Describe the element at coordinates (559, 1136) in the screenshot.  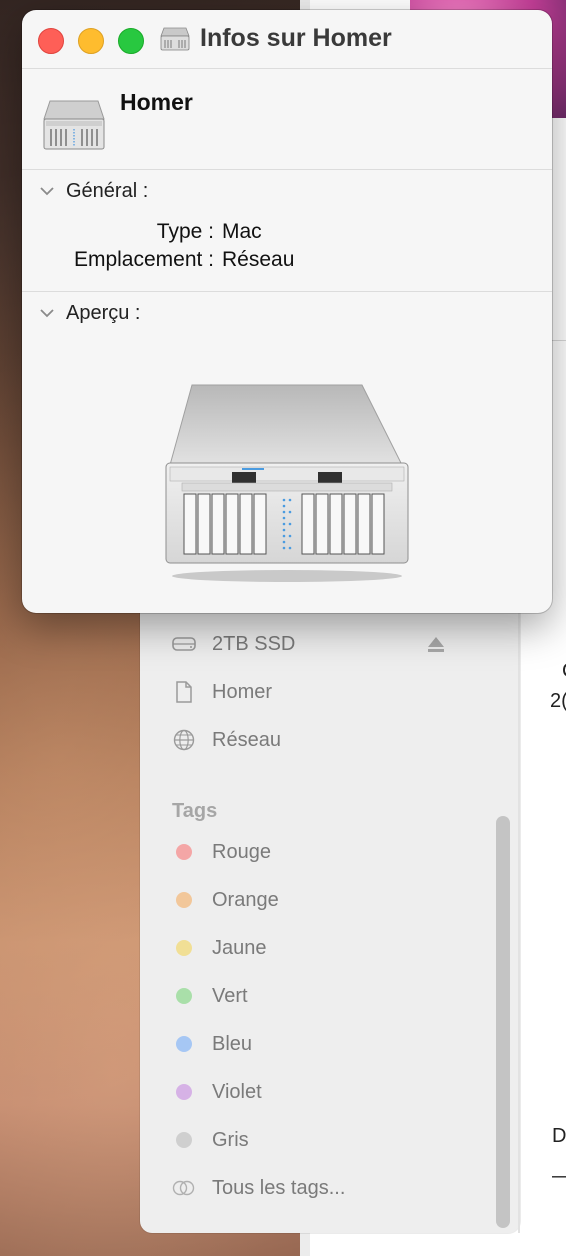
I see `text-fragment: D` at that location.